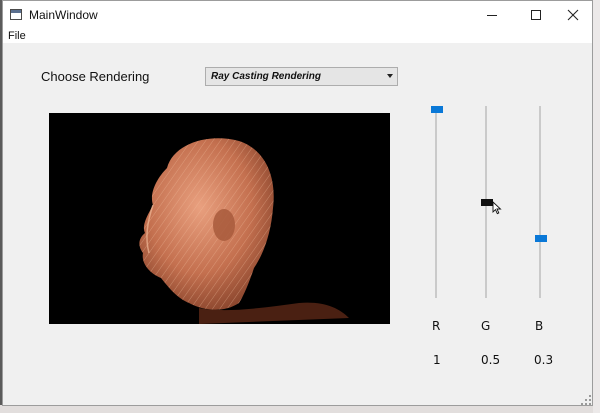 Image resolution: width=600 pixels, height=413 pixels. I want to click on minimize-icon, so click(491, 15).